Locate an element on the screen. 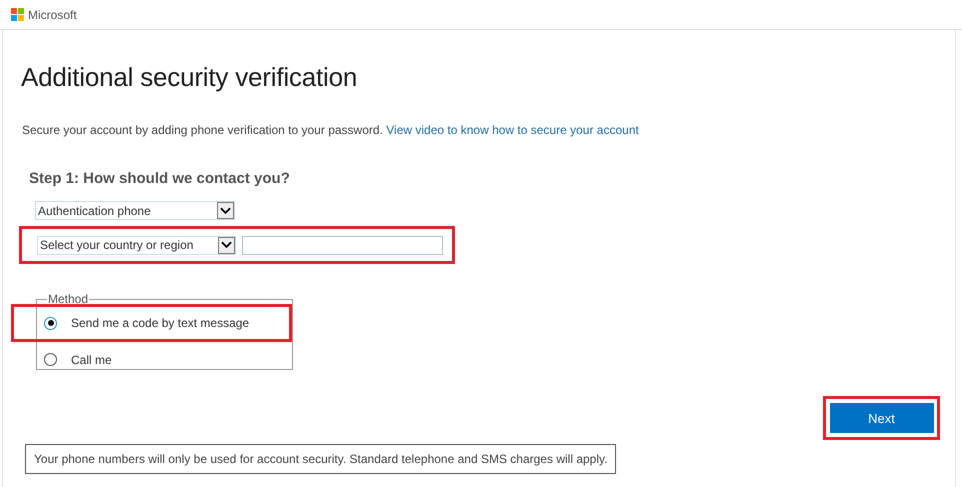 This screenshot has width=962, height=487. country-dropdown: Select your country or region is located at coordinates (136, 245).